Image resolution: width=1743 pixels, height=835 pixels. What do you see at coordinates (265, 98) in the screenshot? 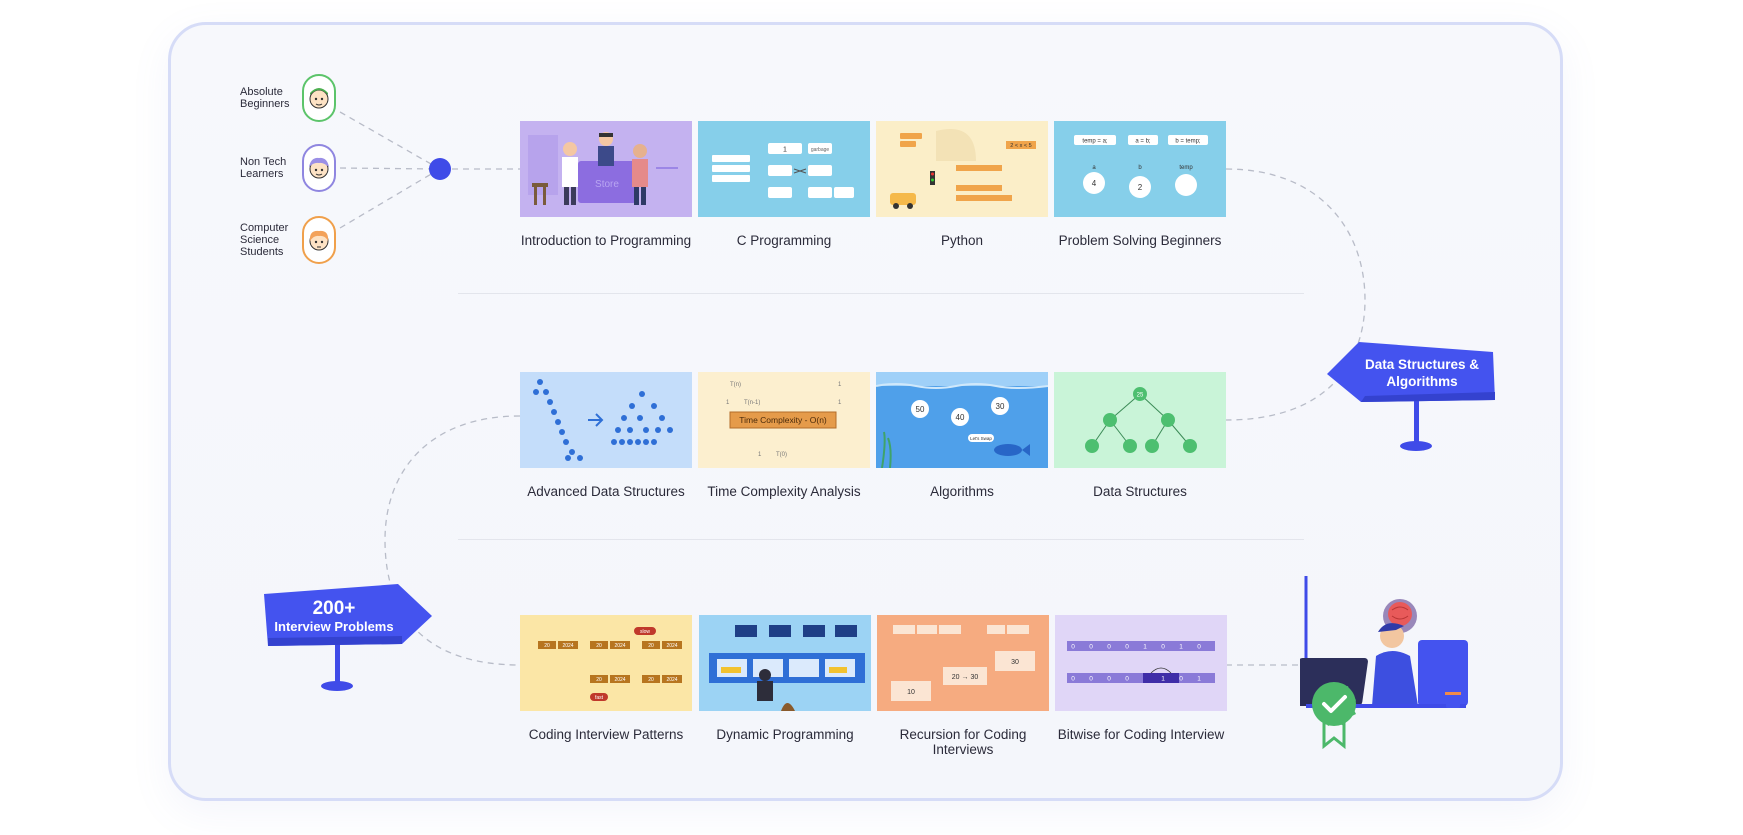
I see `audience-label: Absolute Beginners` at bounding box center [265, 98].